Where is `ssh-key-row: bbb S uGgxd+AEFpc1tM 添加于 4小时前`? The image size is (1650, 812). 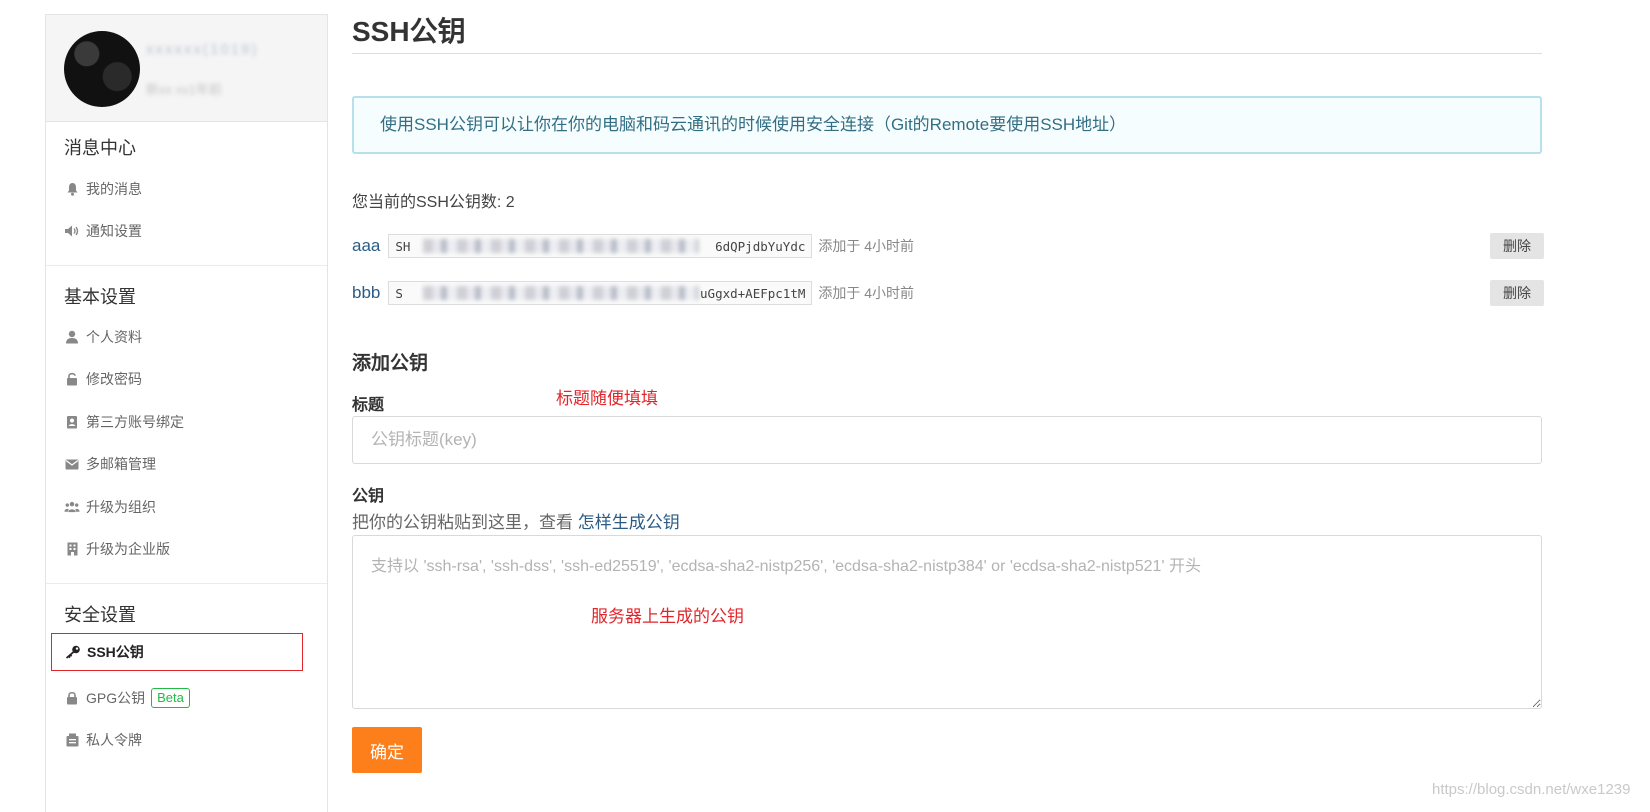 ssh-key-row: bbb S uGgxd+AEFpc1tM 添加于 4小时前 is located at coordinates (633, 293).